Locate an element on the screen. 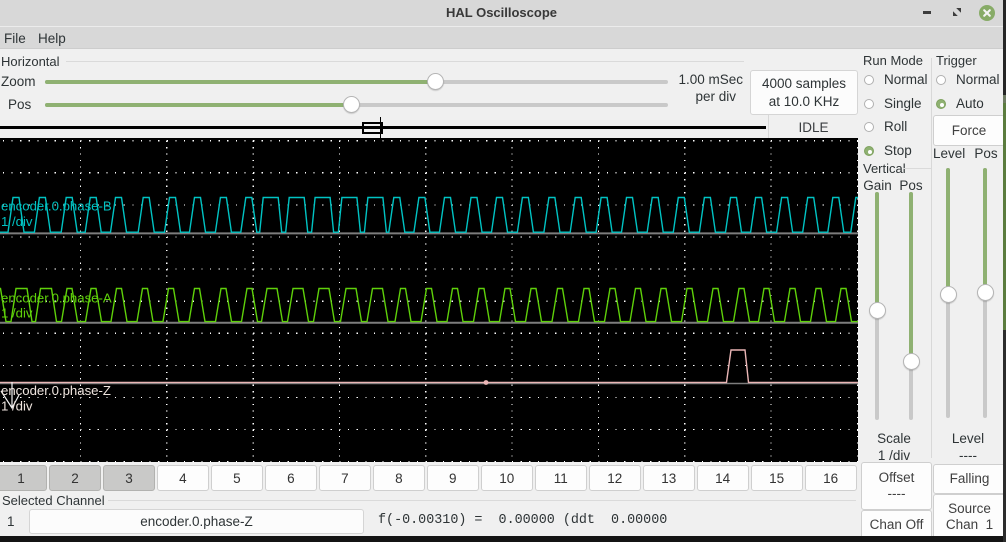 This screenshot has height=542, width=1006. svg-text: encoder.0.phase-B is located at coordinates (56, 206).